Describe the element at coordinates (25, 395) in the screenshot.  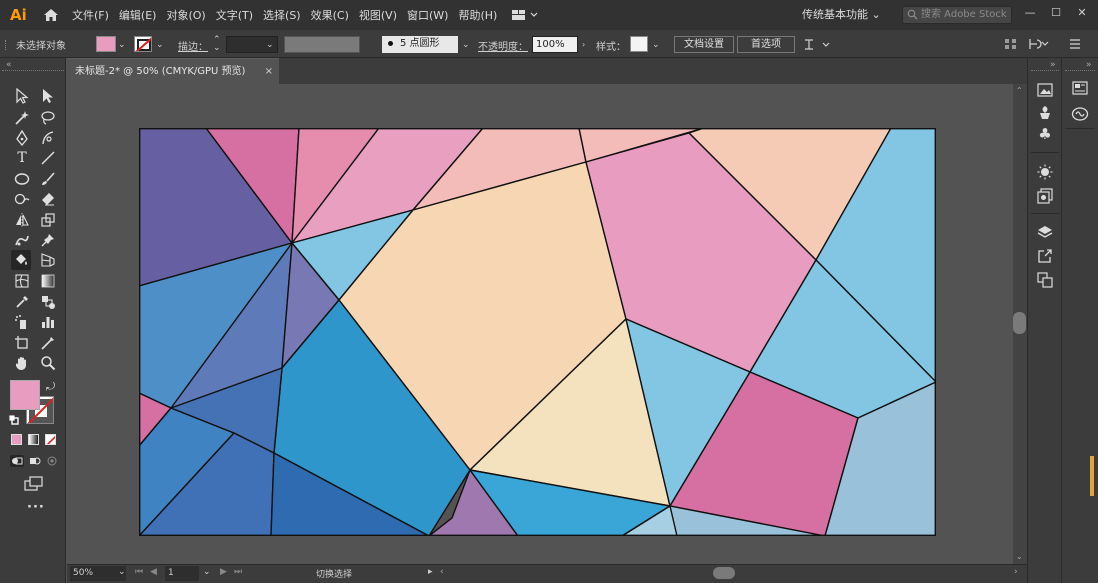
I see `fill-color-box-front` at that location.